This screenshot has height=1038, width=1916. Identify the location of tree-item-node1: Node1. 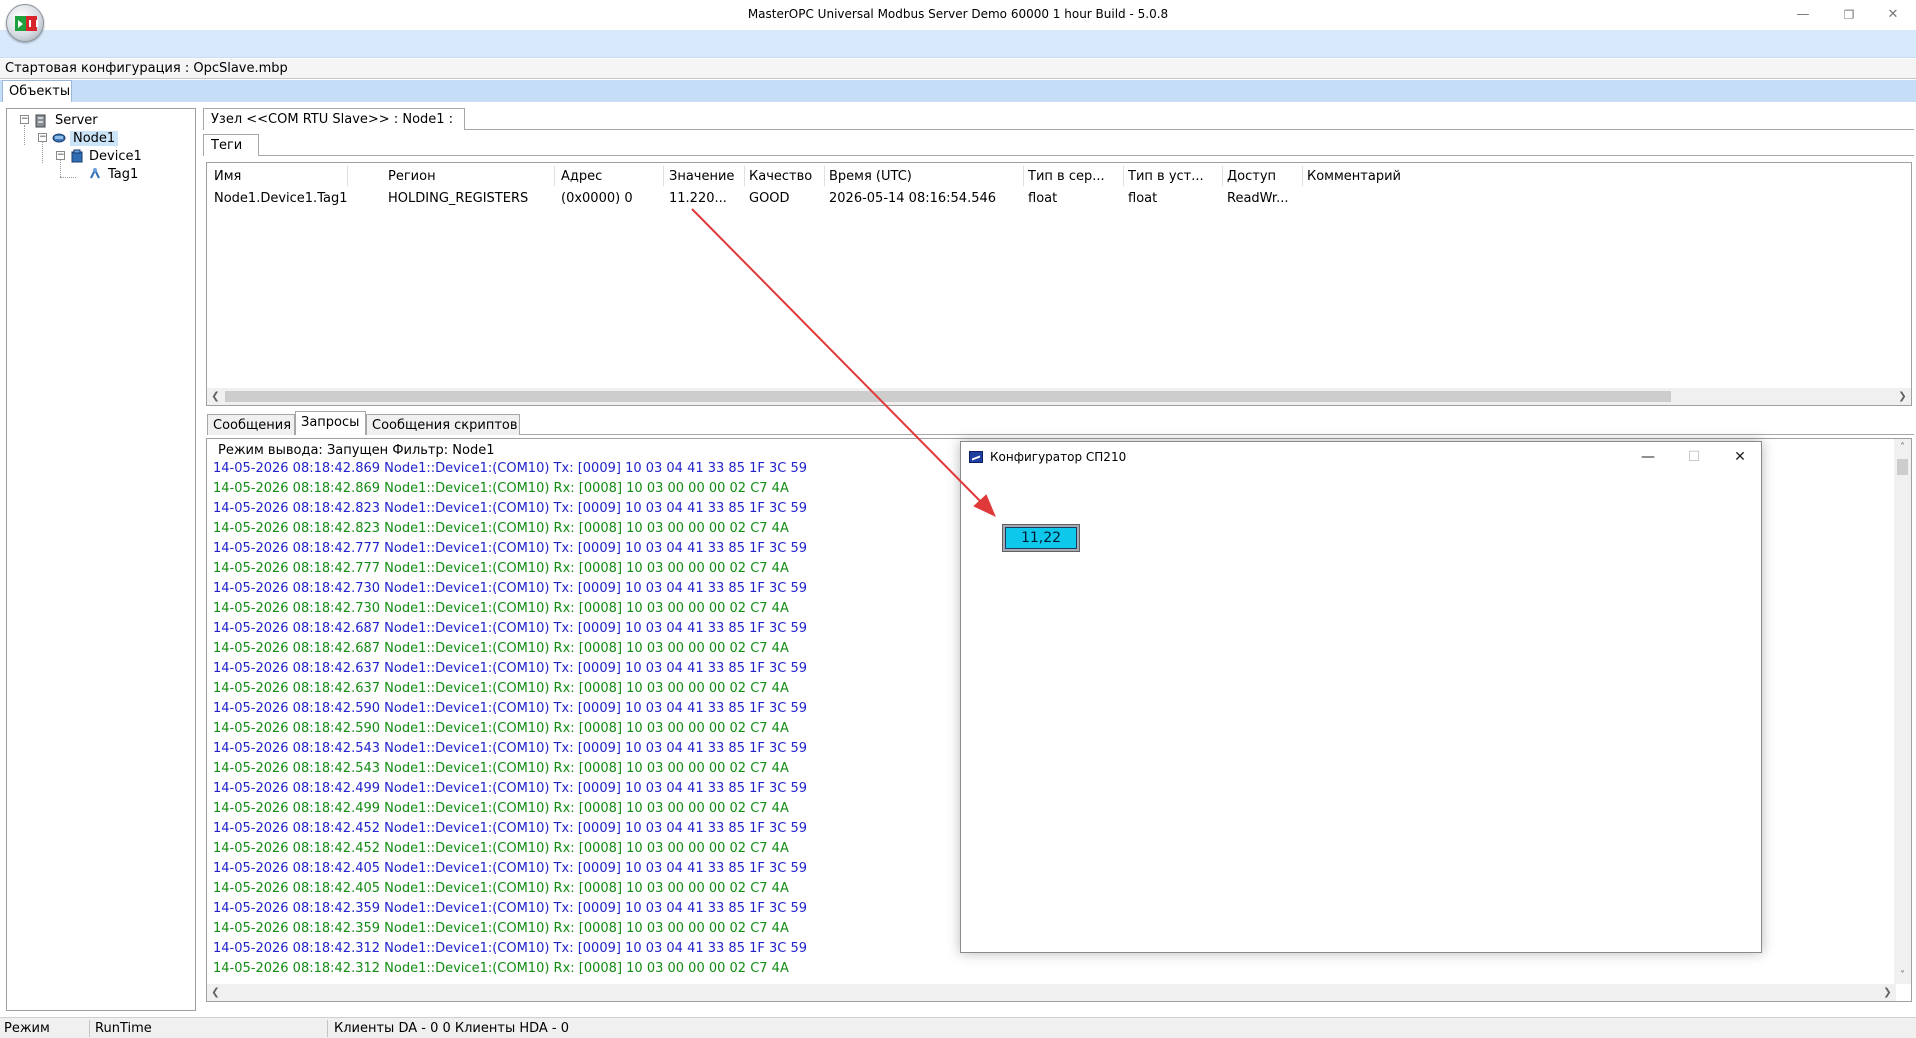
(94, 138).